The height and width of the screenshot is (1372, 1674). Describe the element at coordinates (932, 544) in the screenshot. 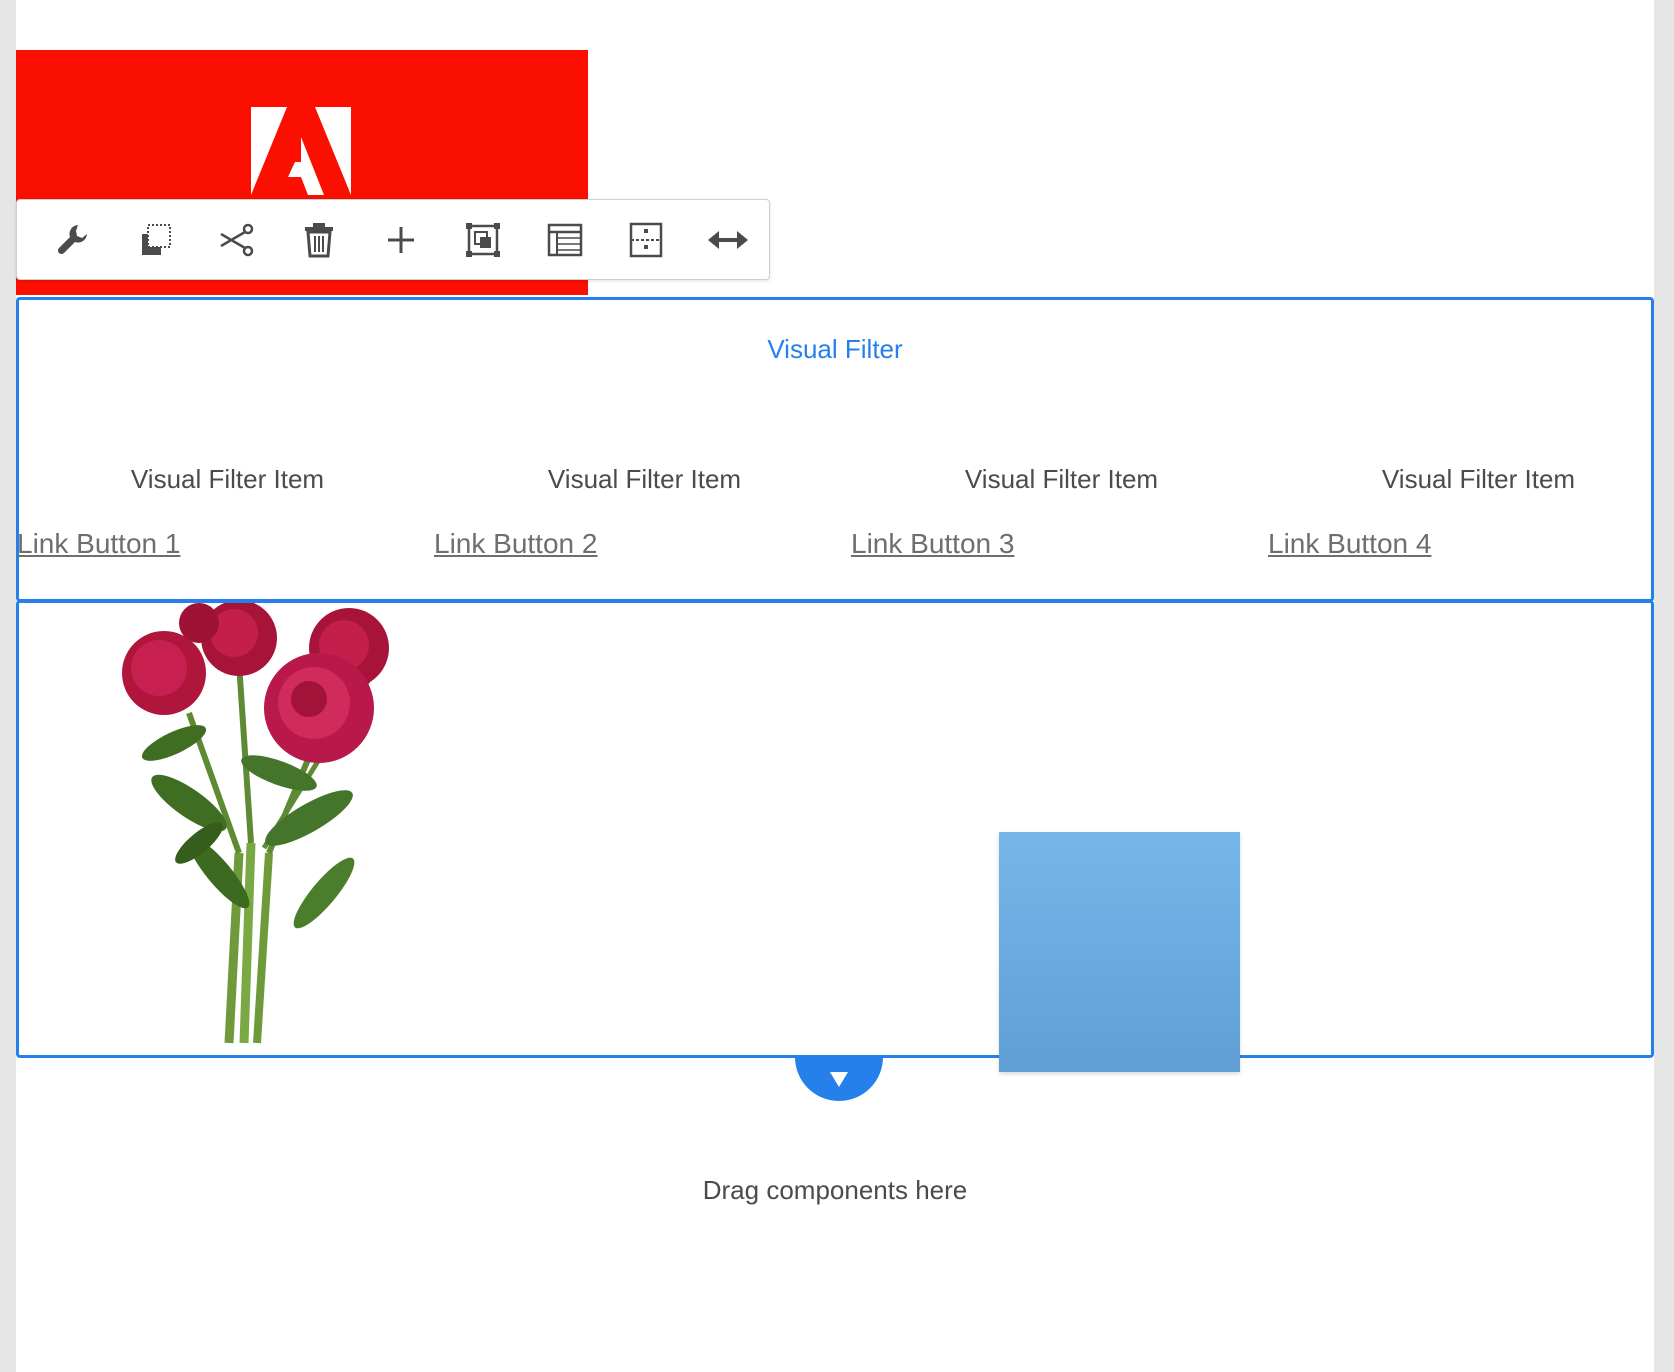

I see `link-button-3: Link Button 3` at that location.